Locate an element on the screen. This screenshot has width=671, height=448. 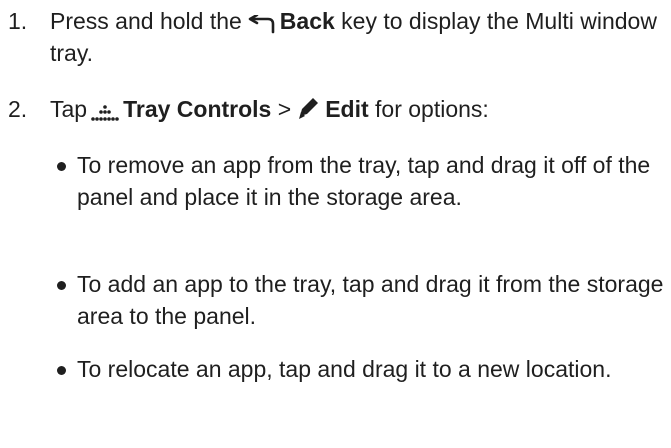
tray-controls-dots-icon is located at coordinates (105, 110).